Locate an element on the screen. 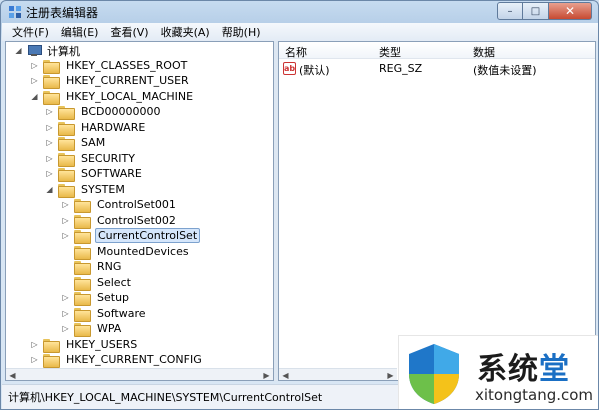 The width and height of the screenshot is (599, 410). watermark-brand-main: 系统 is located at coordinates (508, 369).